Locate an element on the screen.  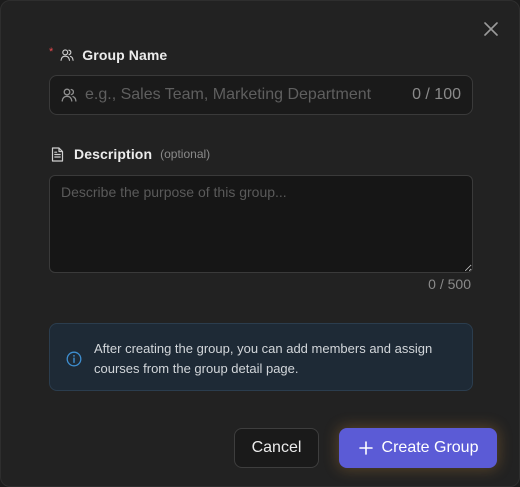
cancel-button: Cancel is located at coordinates (276, 448).